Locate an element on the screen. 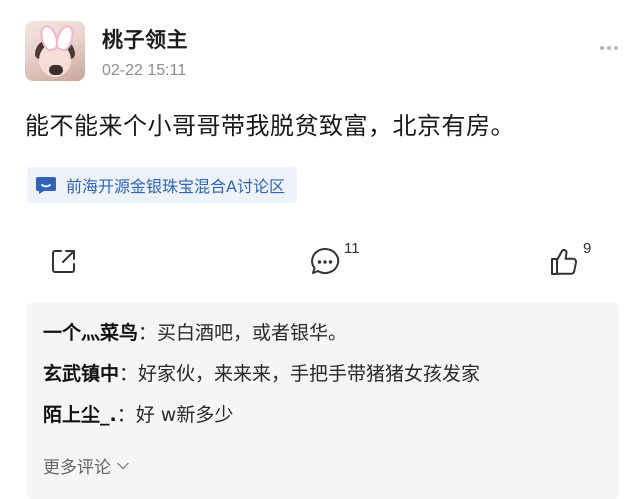 The width and height of the screenshot is (640, 499). topic-tag: 前海开源金银珠宝混合A讨论区 is located at coordinates (162, 185).